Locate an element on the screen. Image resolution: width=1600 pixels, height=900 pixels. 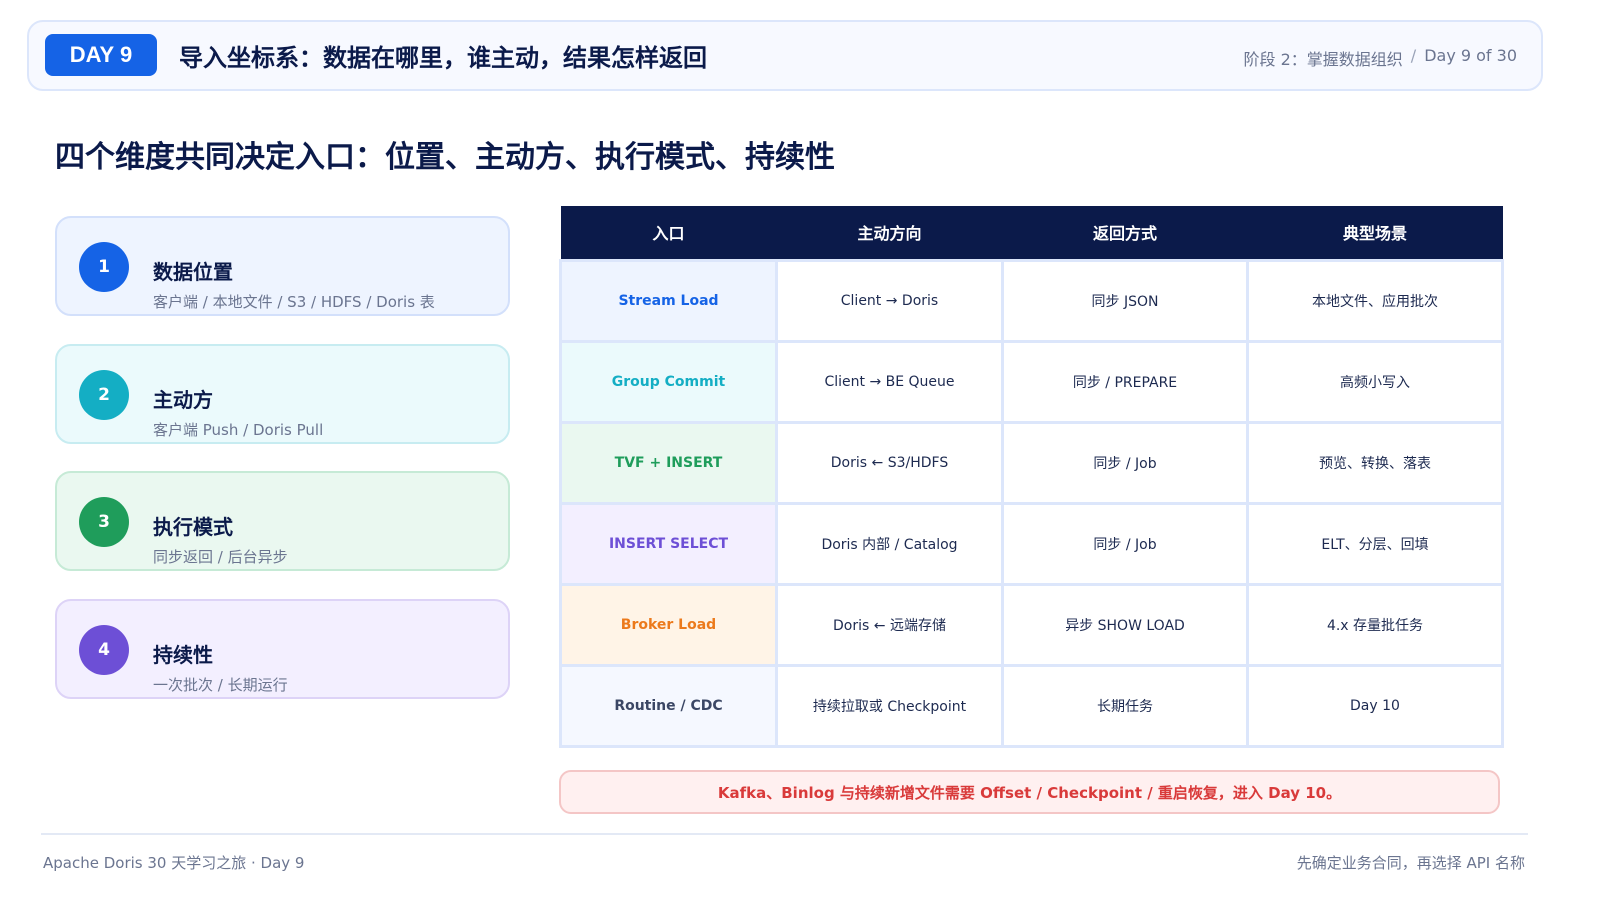
scenario-cell: 本地文件、应用批次 is located at coordinates (1375, 300).